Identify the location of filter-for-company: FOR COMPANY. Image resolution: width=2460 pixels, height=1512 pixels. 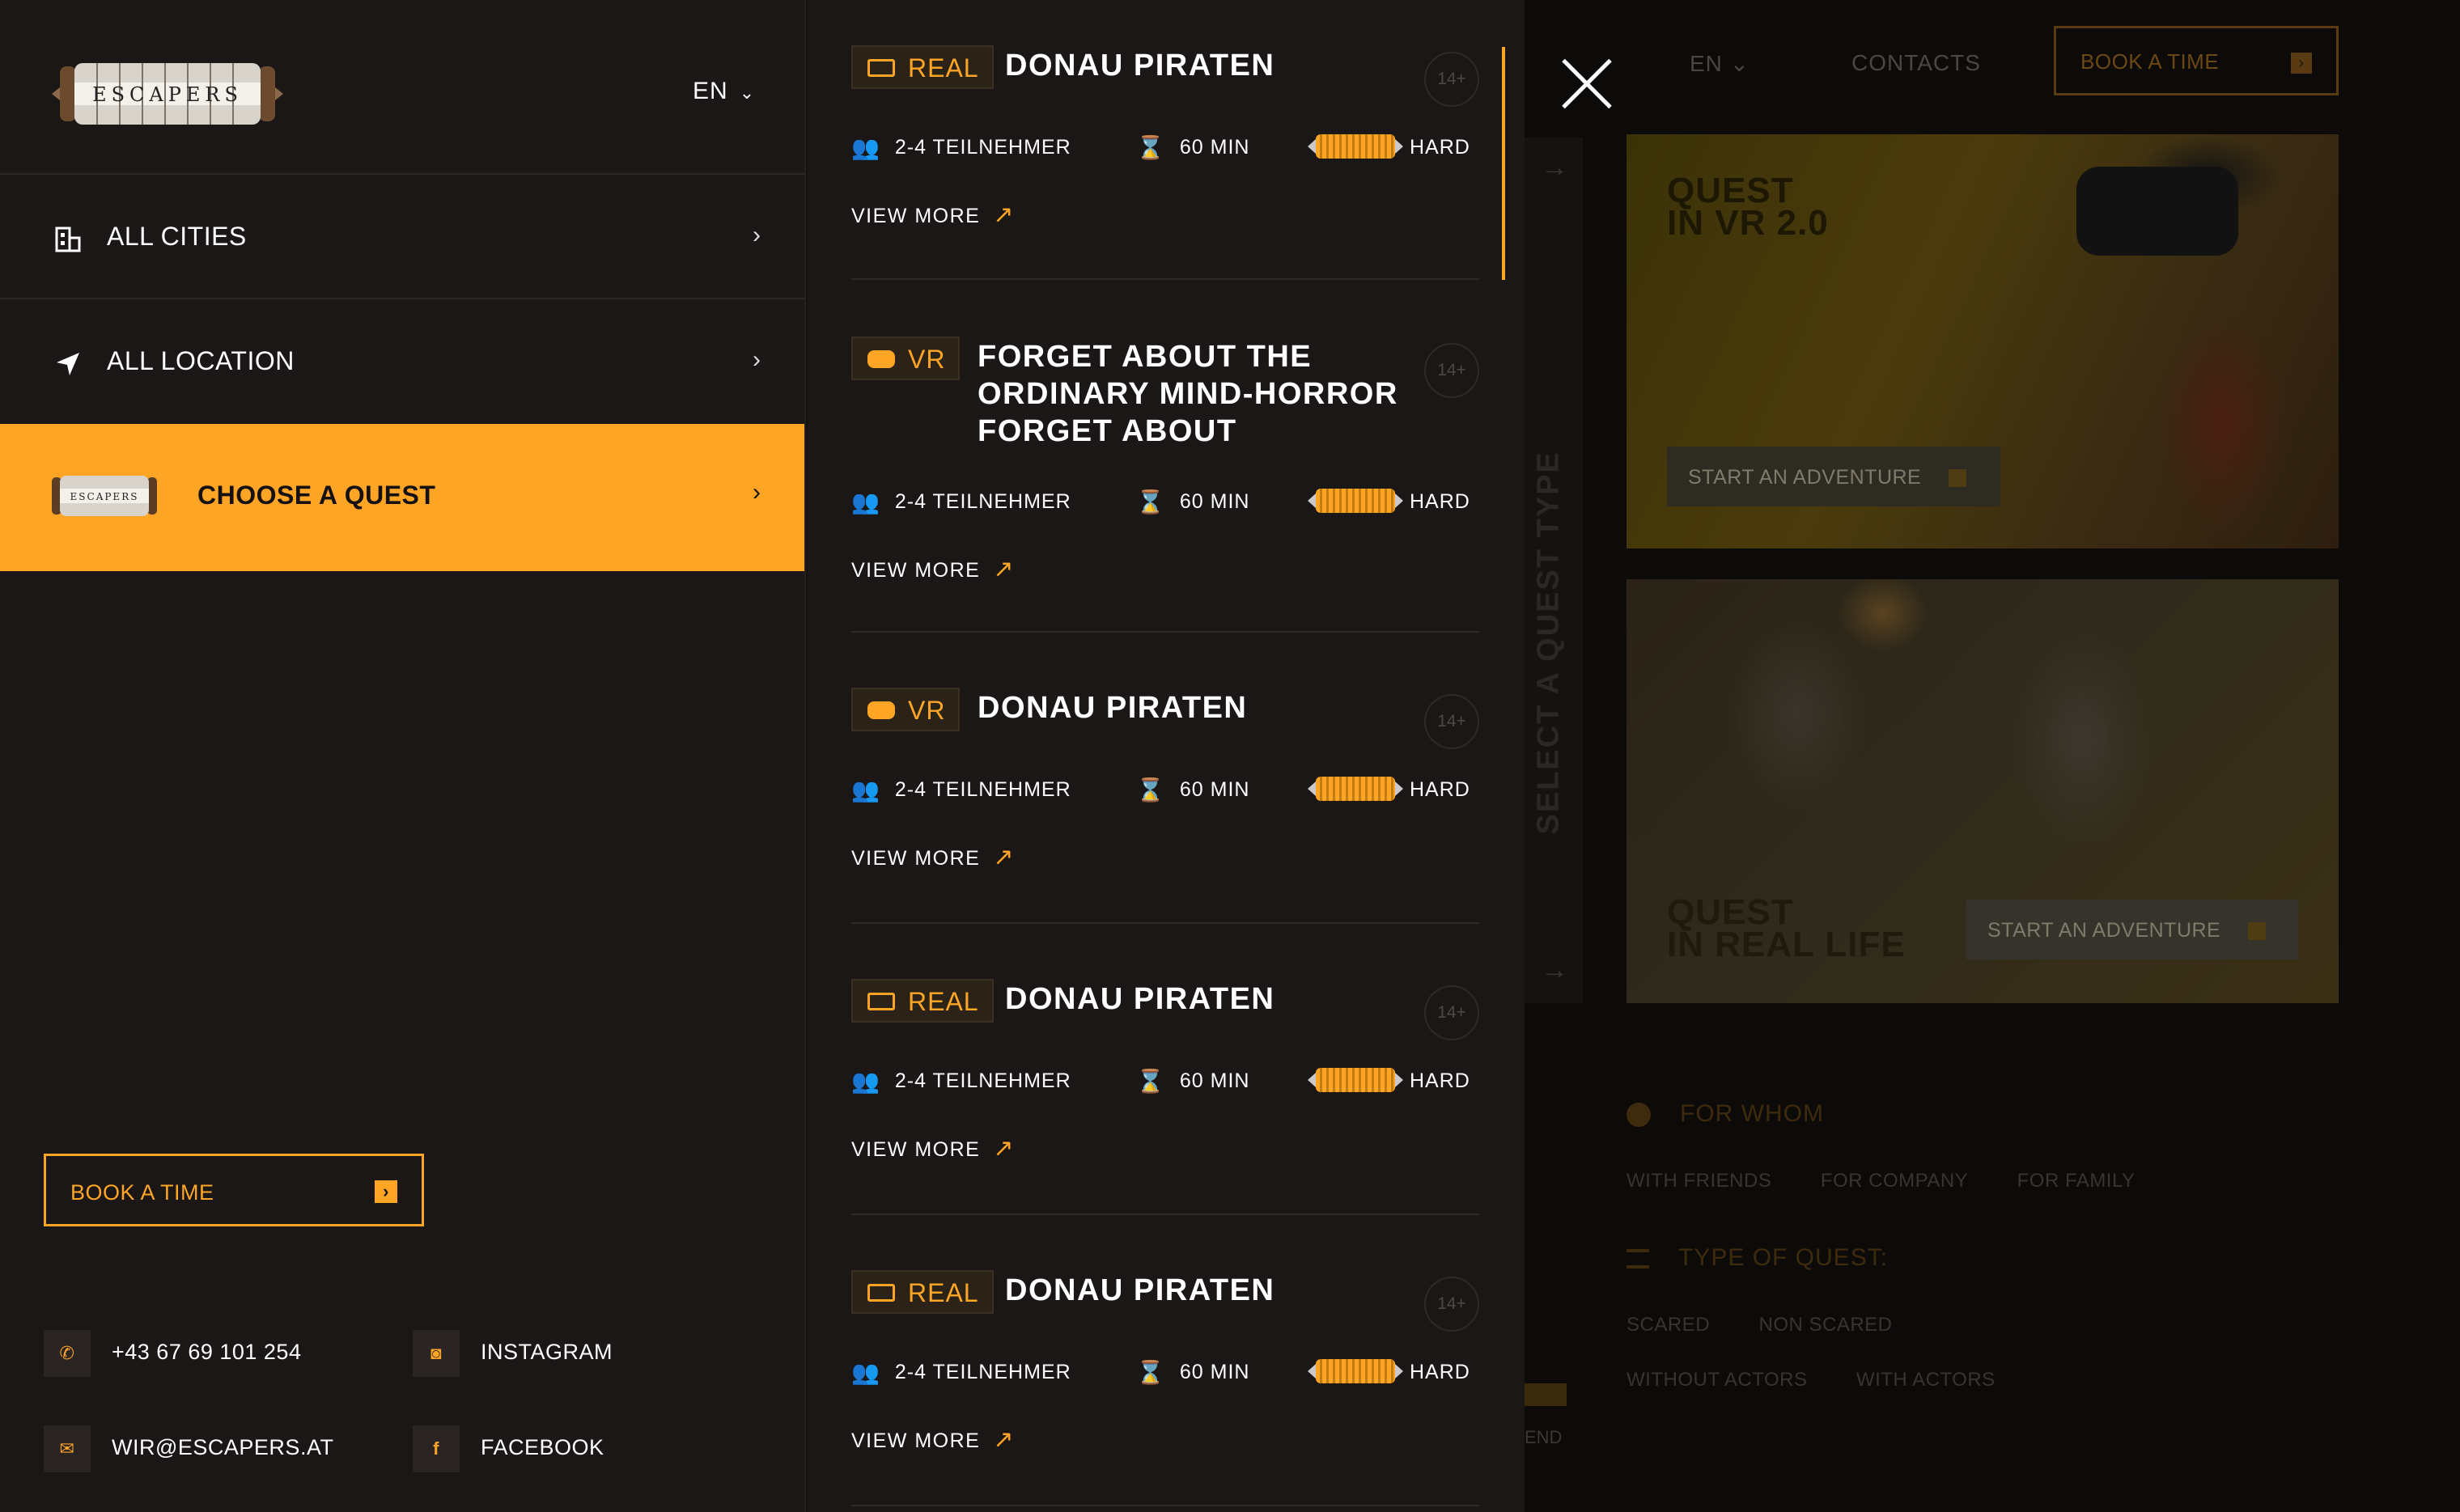
(1895, 1181).